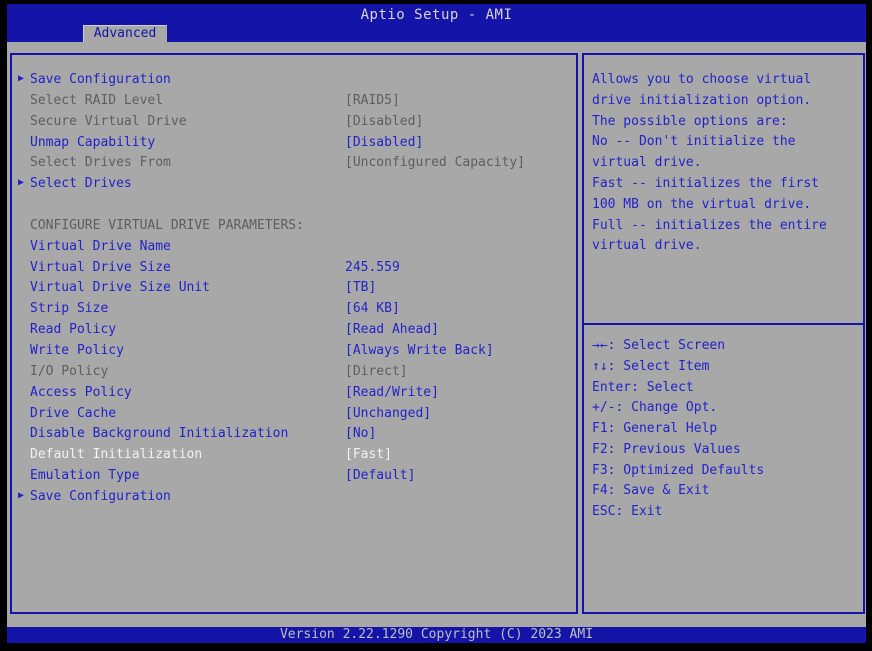 The height and width of the screenshot is (651, 872). What do you see at coordinates (294, 435) in the screenshot?
I see `menu-item-disable-background-initialization: Disable Background Initialization [No]` at bounding box center [294, 435].